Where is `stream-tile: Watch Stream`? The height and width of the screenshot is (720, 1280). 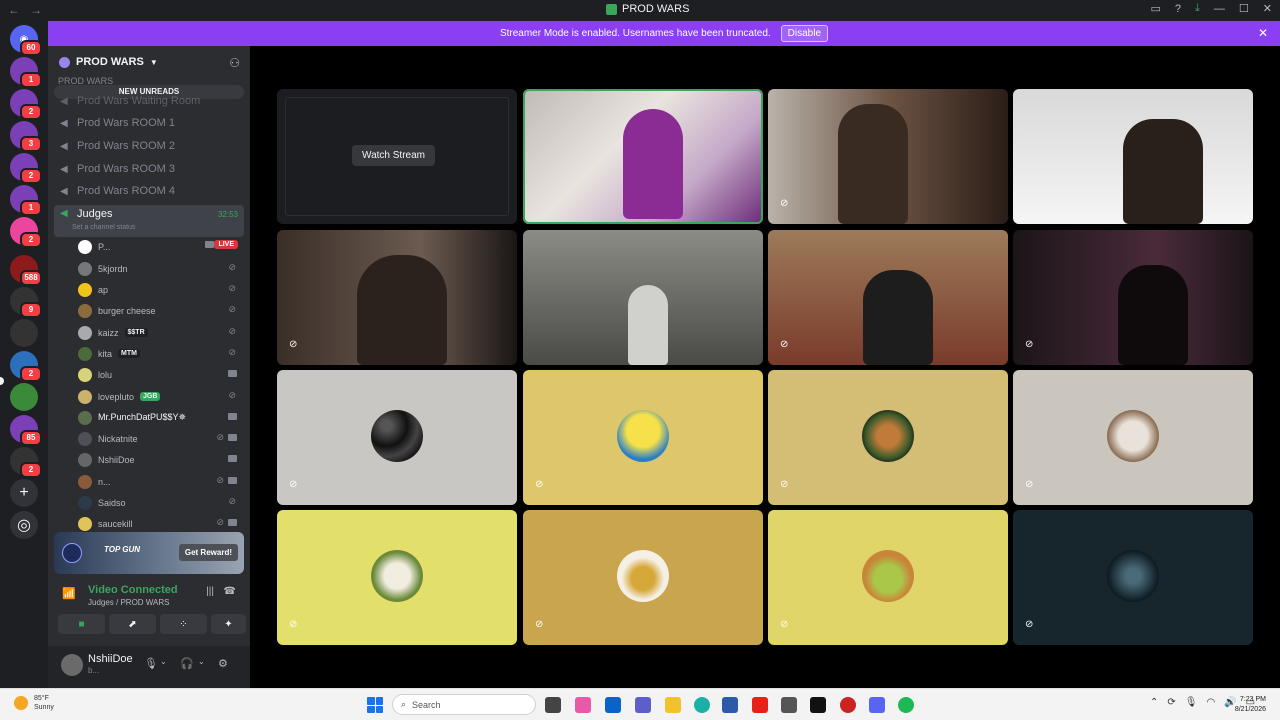 stream-tile: Watch Stream is located at coordinates (397, 156).